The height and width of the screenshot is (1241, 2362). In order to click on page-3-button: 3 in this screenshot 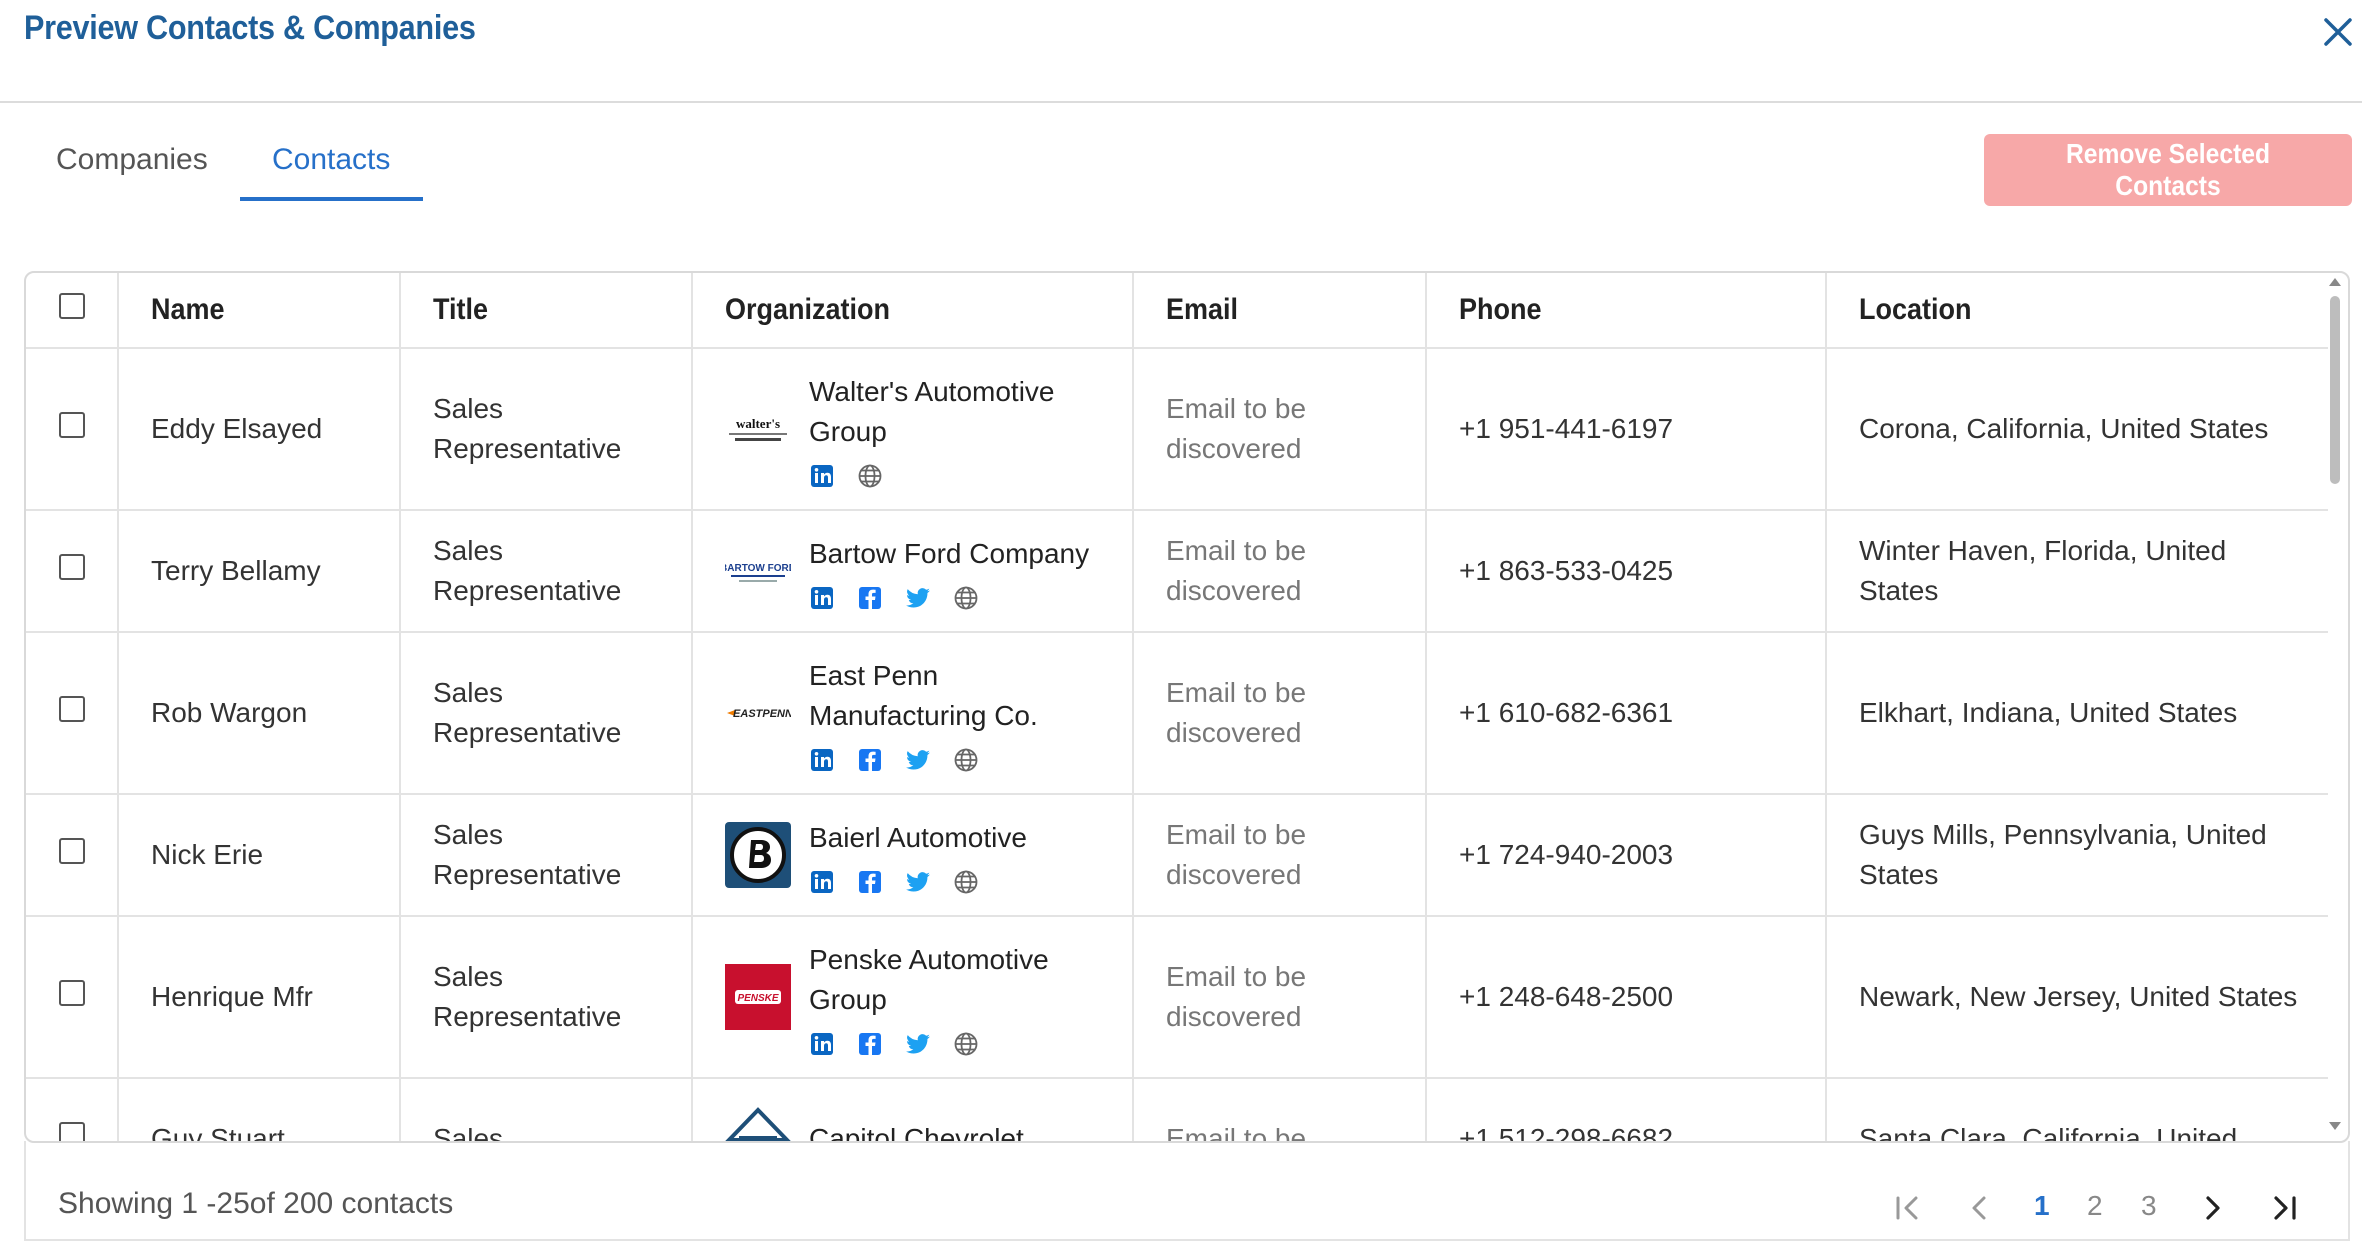, I will do `click(2149, 1206)`.